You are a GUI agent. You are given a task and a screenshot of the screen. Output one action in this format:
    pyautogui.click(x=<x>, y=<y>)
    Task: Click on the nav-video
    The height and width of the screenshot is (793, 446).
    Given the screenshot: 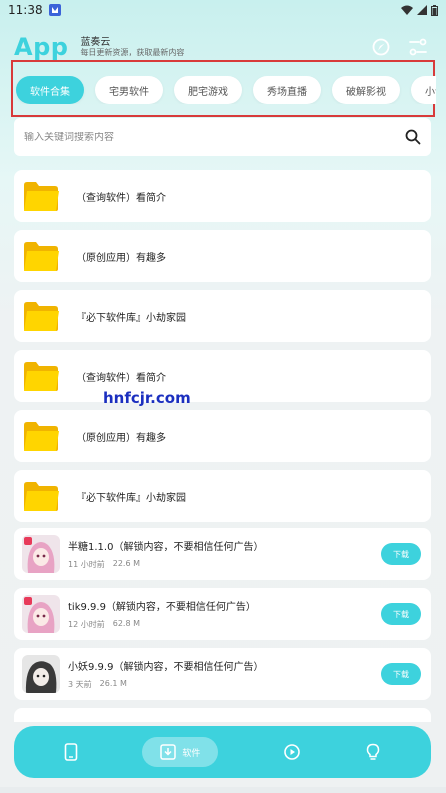 What is the action you would take?
    pyautogui.click(x=292, y=752)
    